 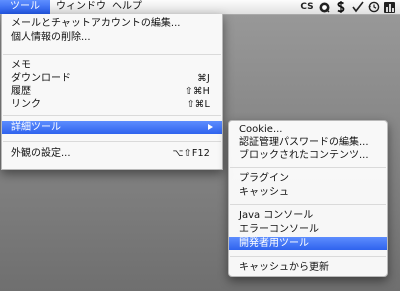 What do you see at coordinates (112, 105) in the screenshot?
I see `menu-item-links: リンク ⇧⌘L` at bounding box center [112, 105].